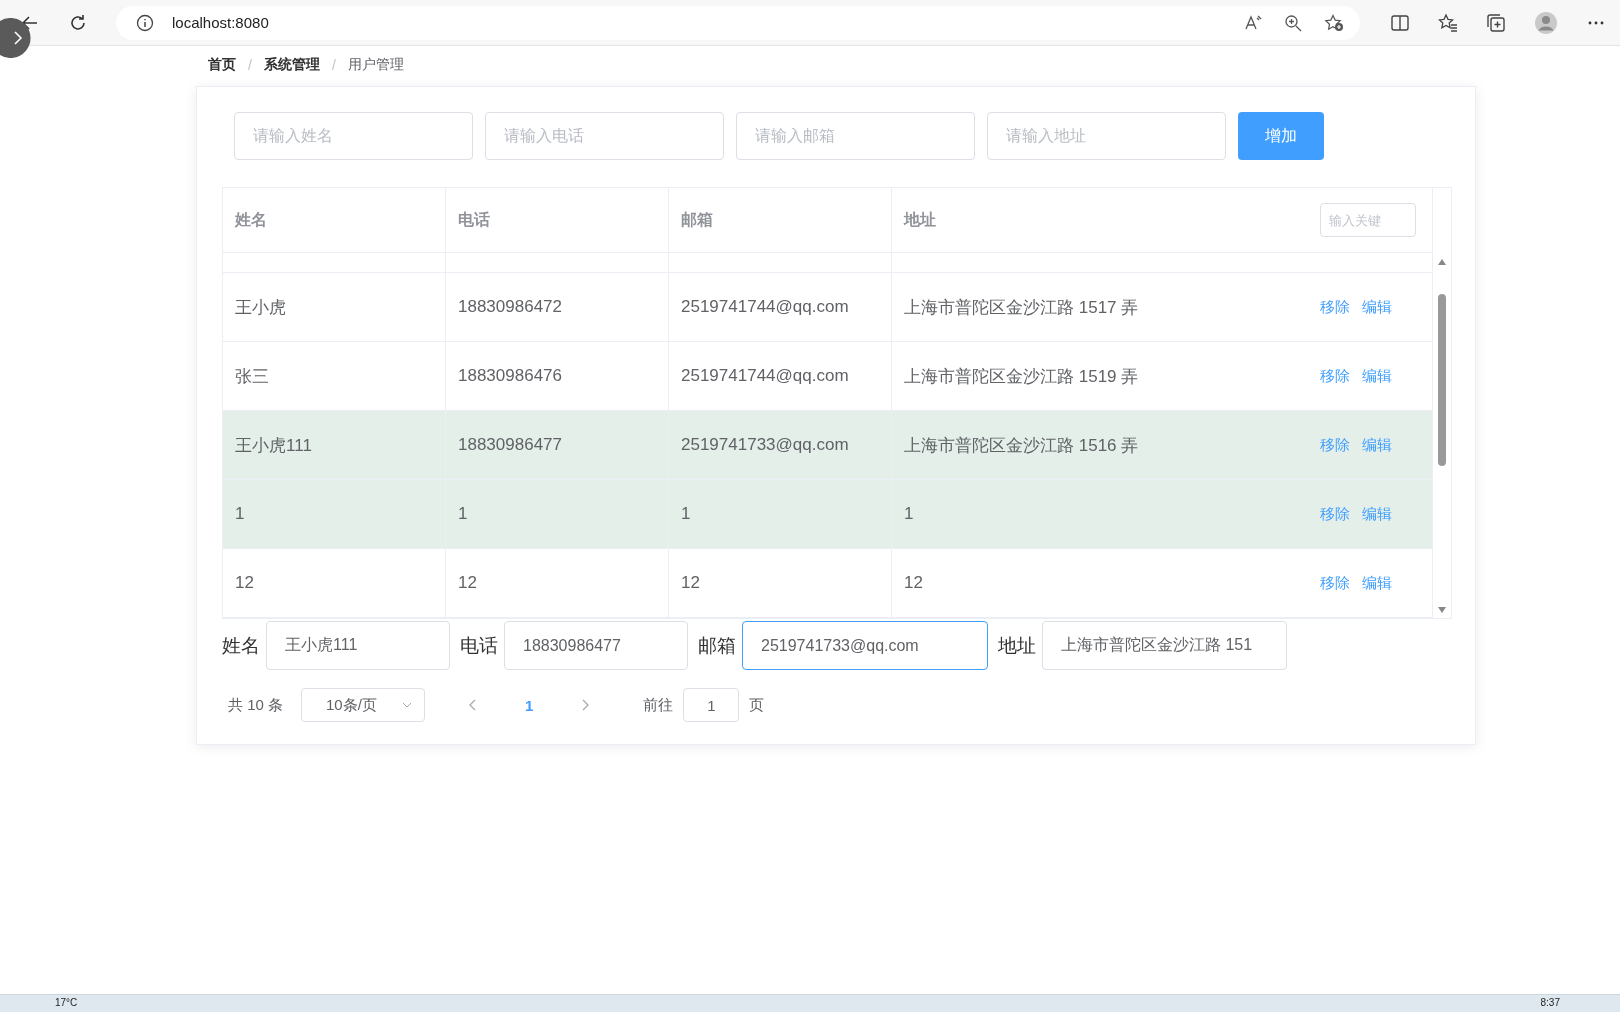  Describe the element at coordinates (738, 22) in the screenshot. I see `address-bar: localhost:8080` at that location.